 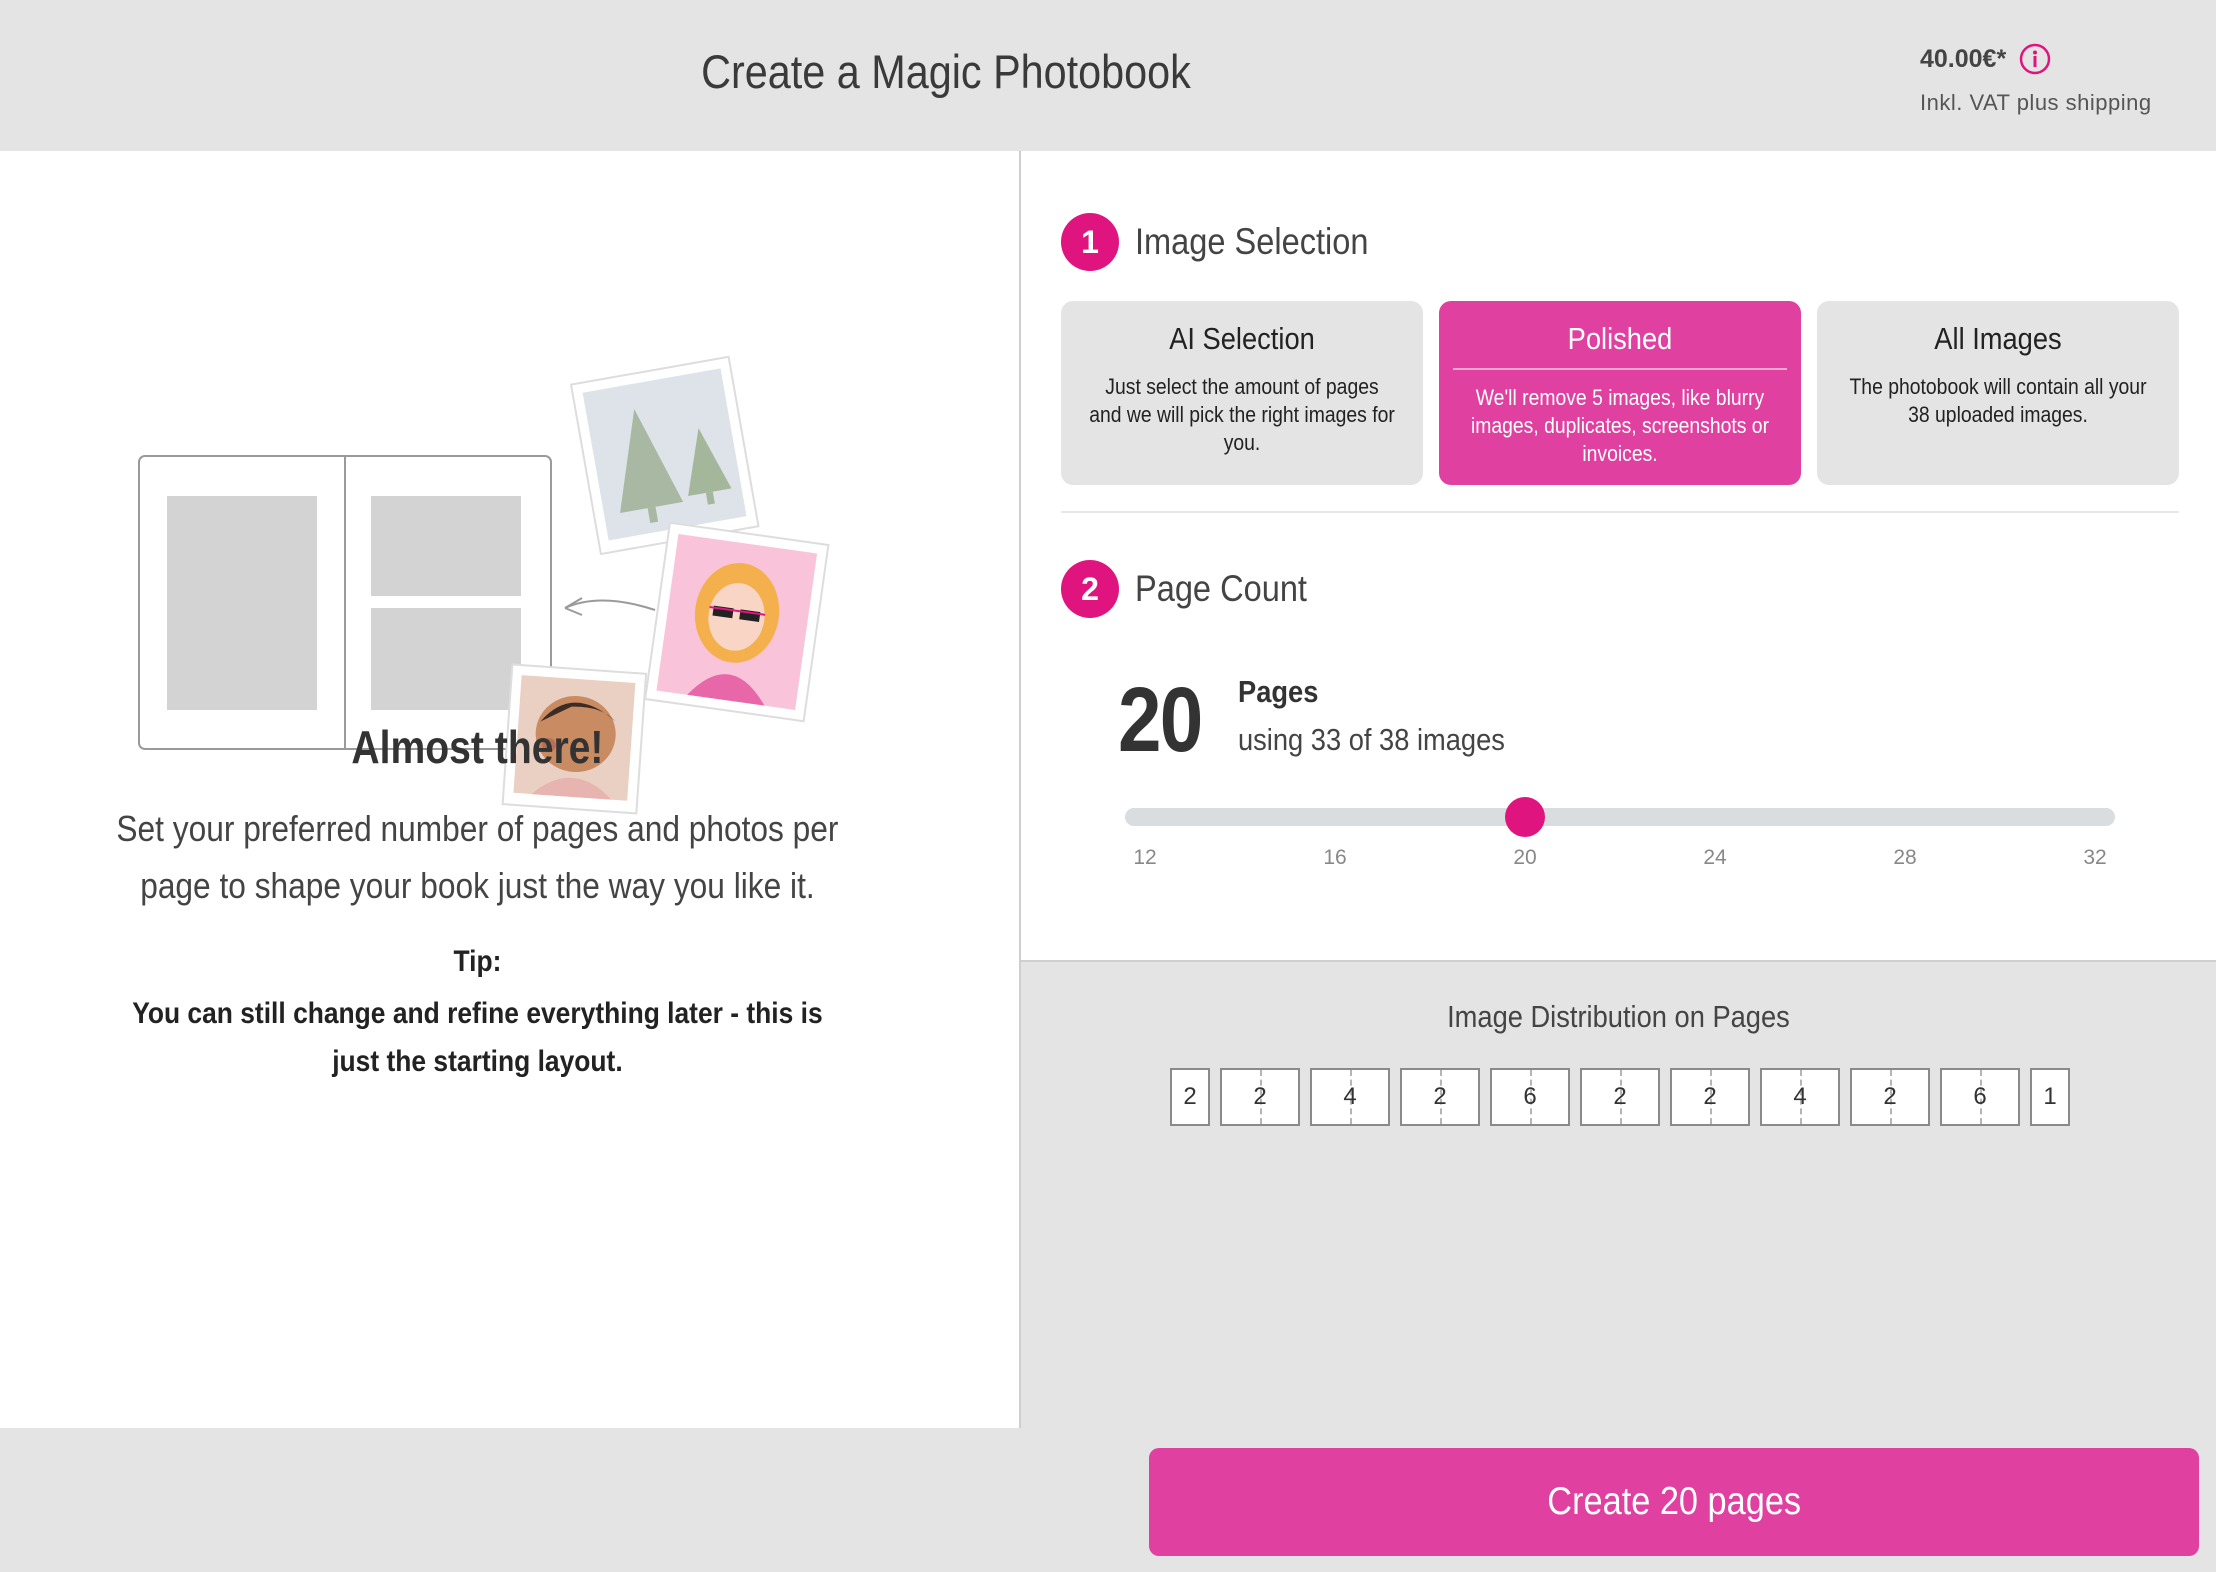 I want to click on option-title: Polished, so click(x=1620, y=338).